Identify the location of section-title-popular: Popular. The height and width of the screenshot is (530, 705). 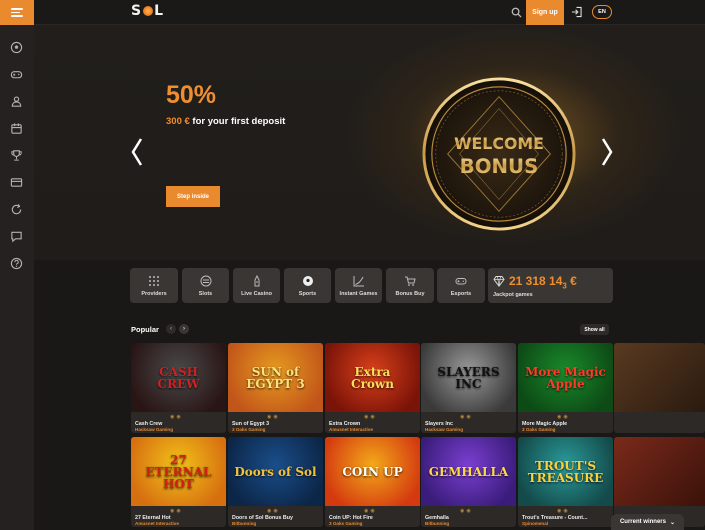
(145, 329).